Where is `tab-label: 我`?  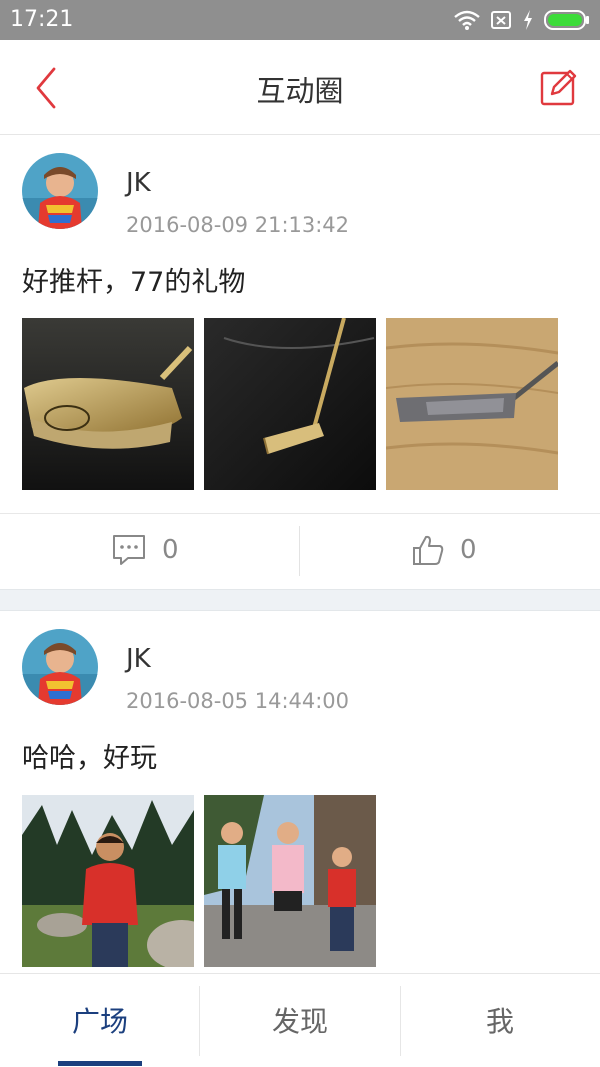
tab-label: 我 is located at coordinates (499, 1021).